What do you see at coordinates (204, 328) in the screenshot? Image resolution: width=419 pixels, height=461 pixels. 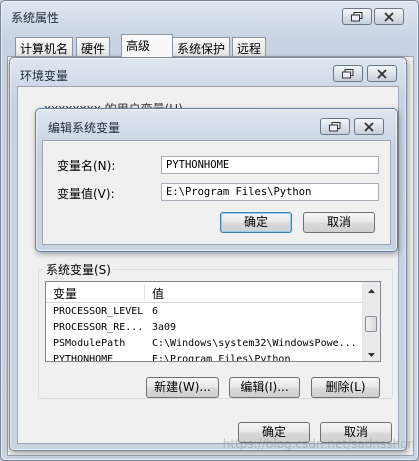 I see `table-row: PROCESSOR_RE... 3a09` at bounding box center [204, 328].